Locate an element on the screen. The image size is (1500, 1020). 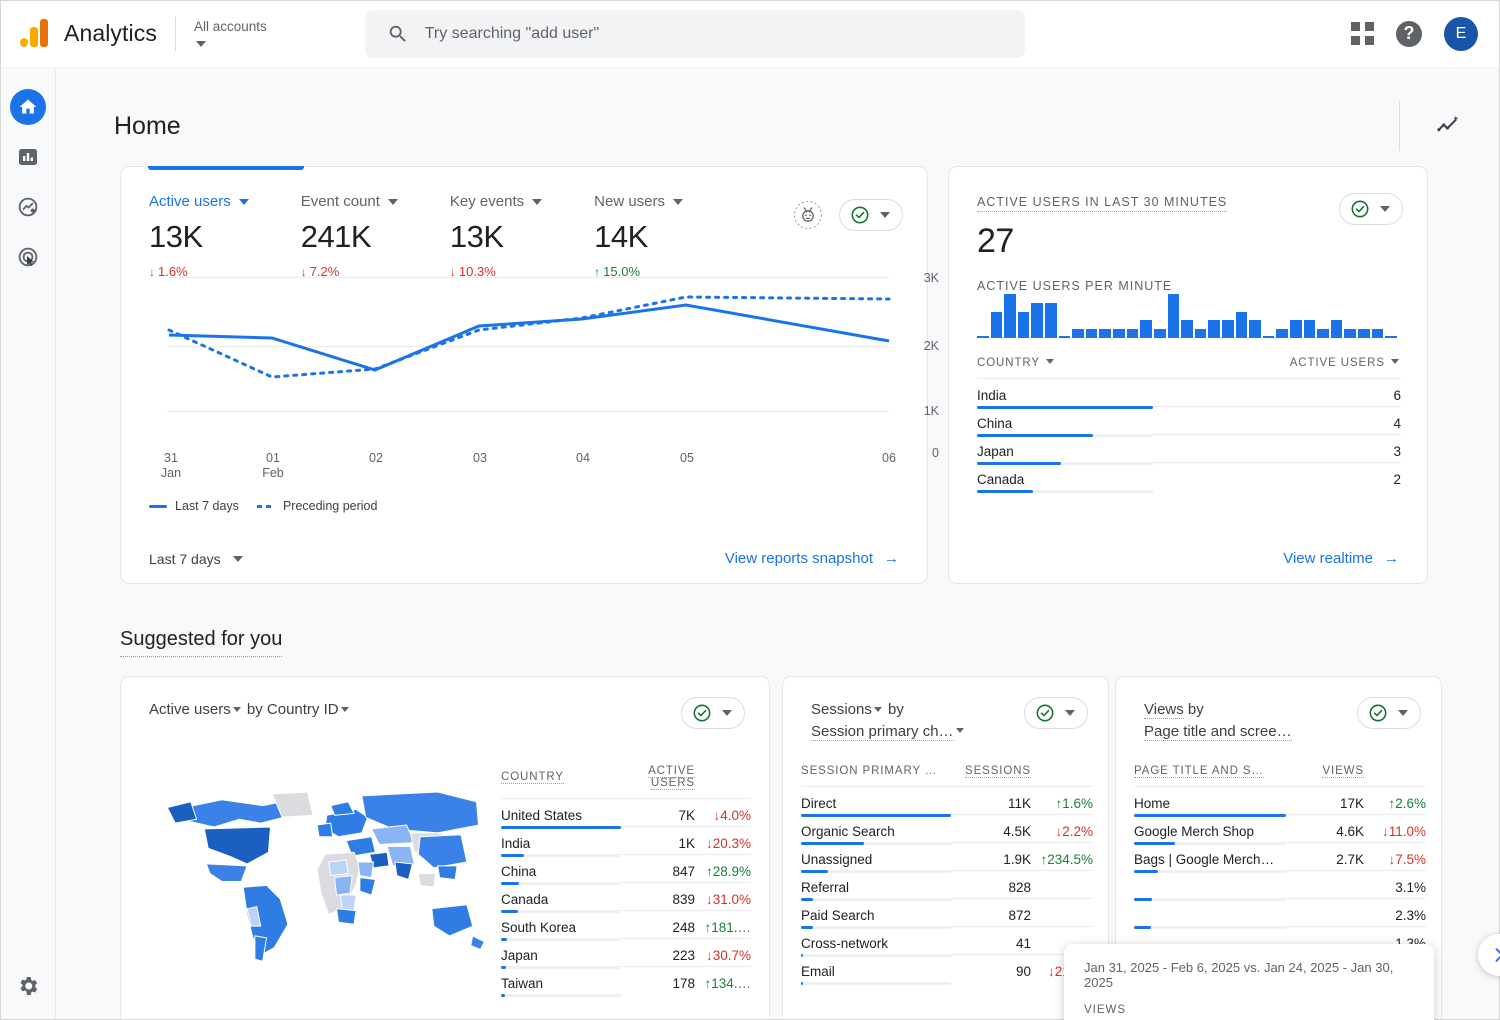
metric-tile-key-events: Key events 13K ↓ 10.3% is located at coordinates (496, 236).